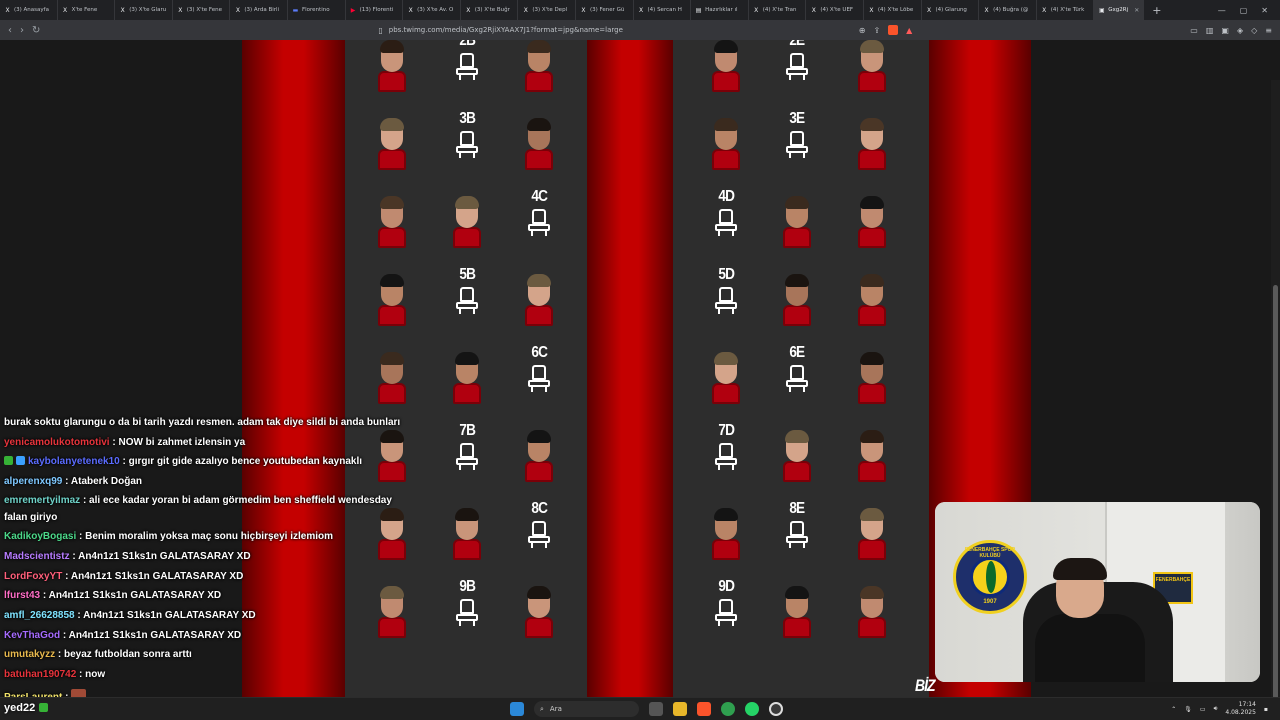  Describe the element at coordinates (1266, 709) in the screenshot. I see `notification-icon: ▪` at that location.